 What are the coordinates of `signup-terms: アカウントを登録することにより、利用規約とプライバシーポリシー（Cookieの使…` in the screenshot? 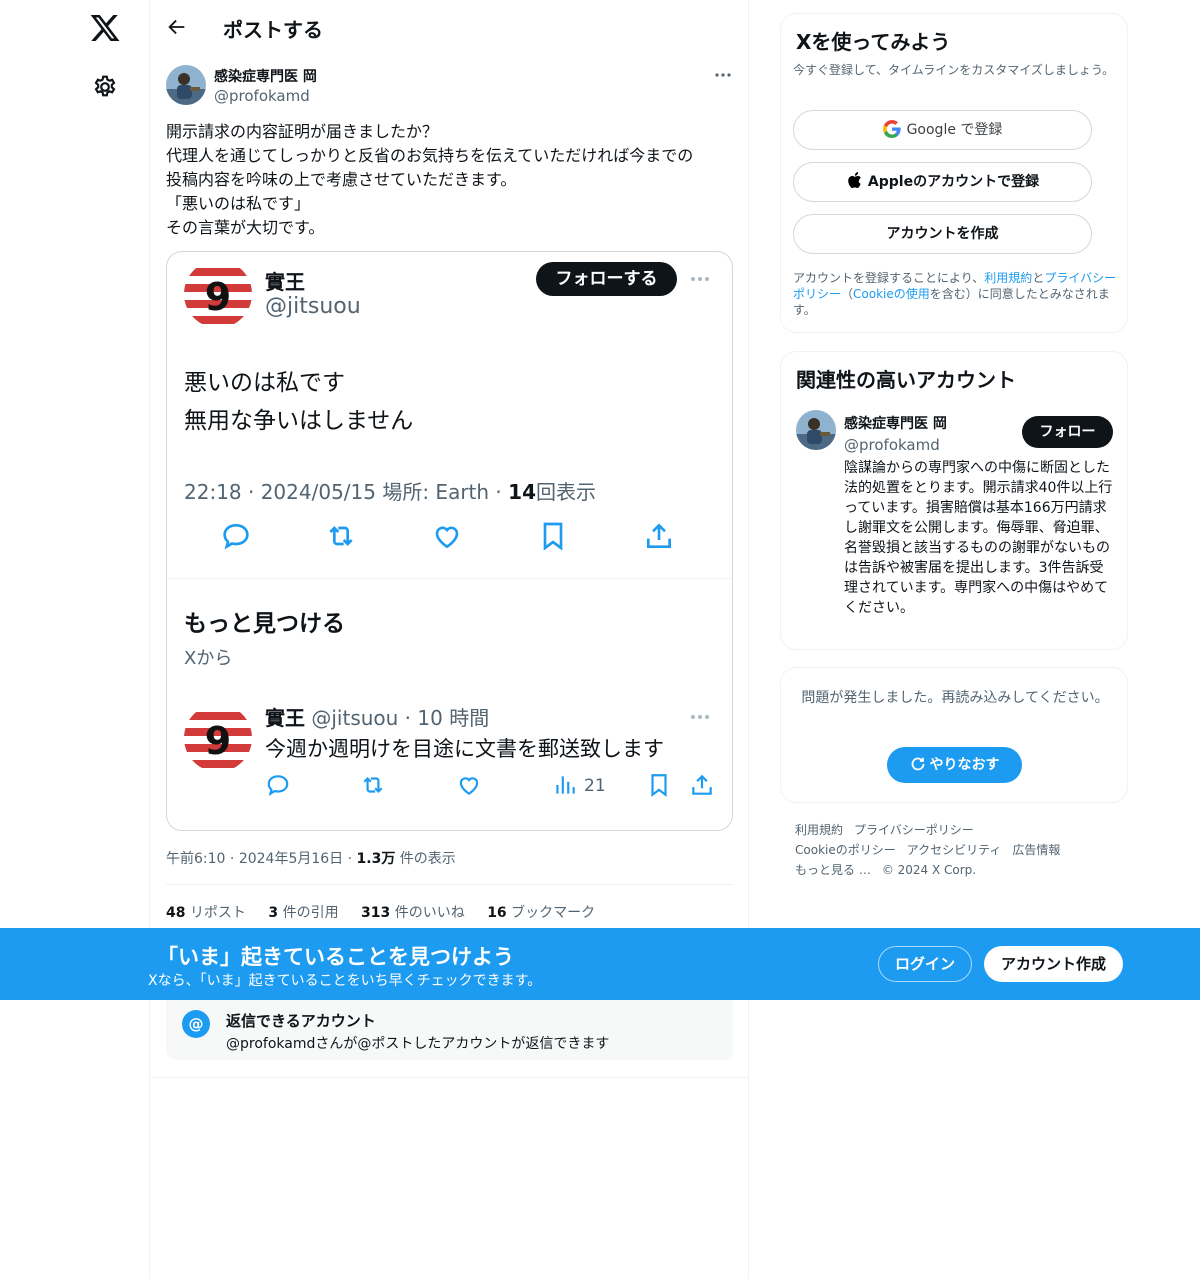 It's located at (956, 294).